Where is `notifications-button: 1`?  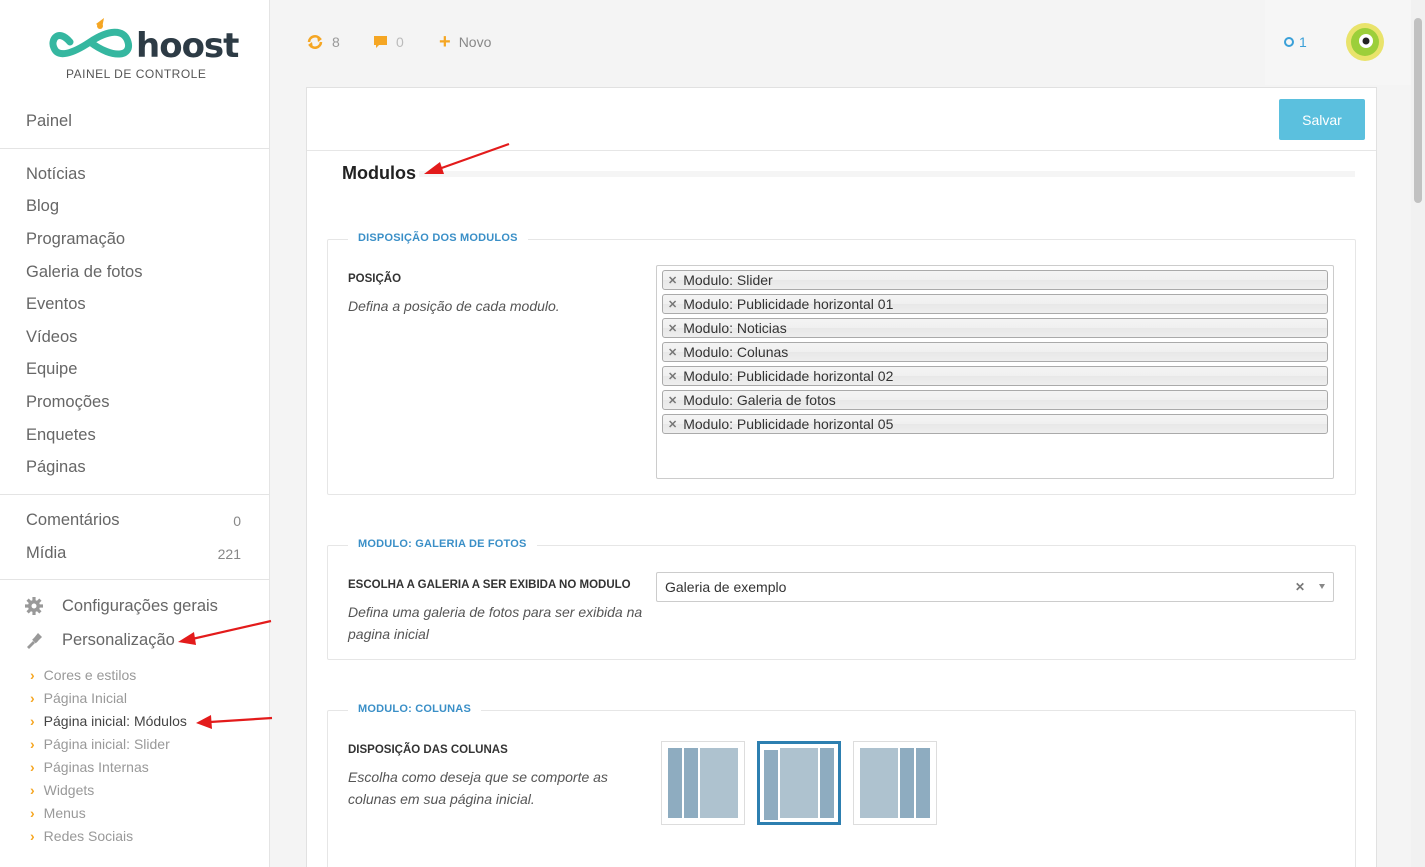
notifications-button: 1 is located at coordinates (1295, 42).